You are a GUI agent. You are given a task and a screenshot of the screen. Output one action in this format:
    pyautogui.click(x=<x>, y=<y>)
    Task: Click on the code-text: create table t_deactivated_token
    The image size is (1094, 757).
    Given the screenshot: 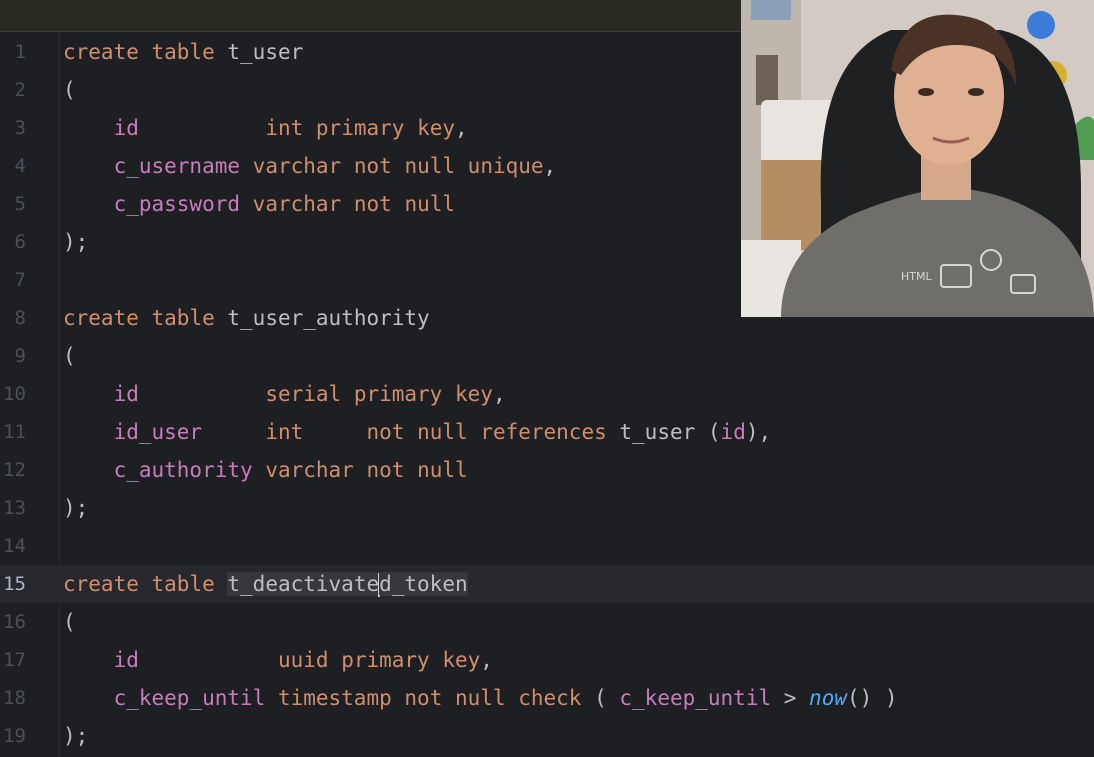 What is the action you would take?
    pyautogui.click(x=265, y=584)
    